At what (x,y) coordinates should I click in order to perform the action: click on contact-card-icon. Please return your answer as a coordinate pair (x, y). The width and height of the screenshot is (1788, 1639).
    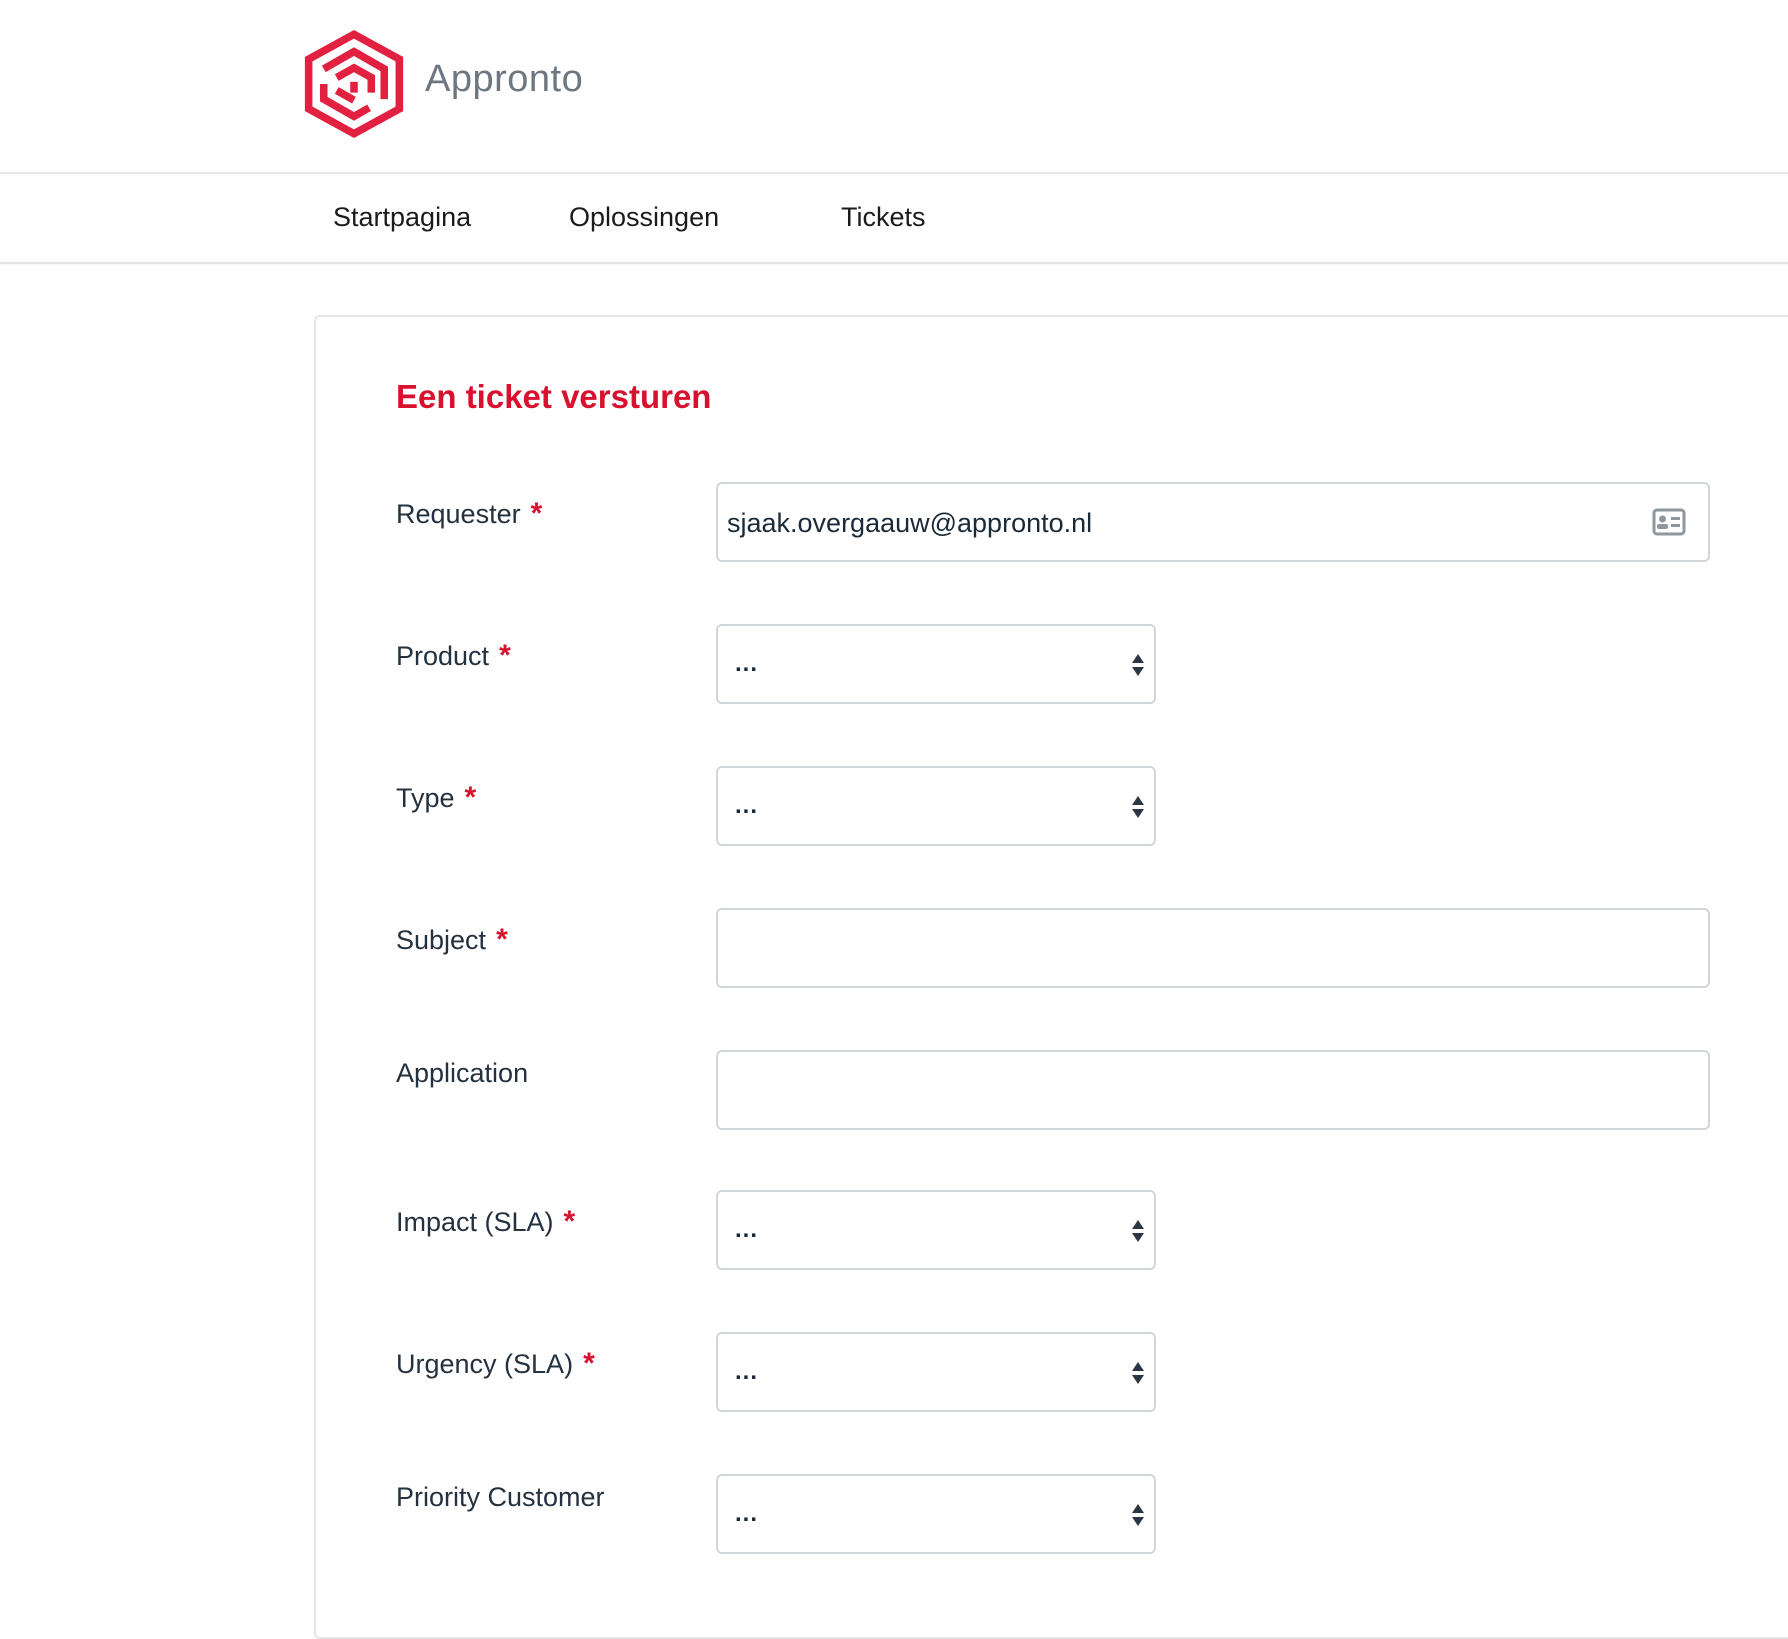
    Looking at the image, I should click on (1669, 522).